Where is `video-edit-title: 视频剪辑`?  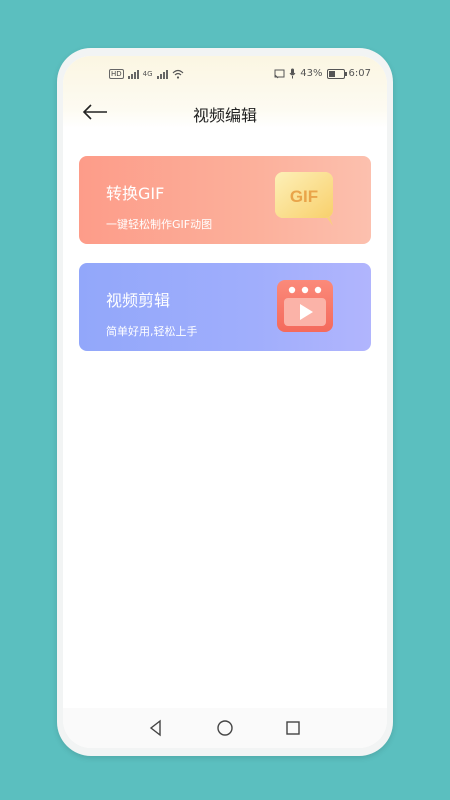
video-edit-title: 视频剪辑 is located at coordinates (138, 300).